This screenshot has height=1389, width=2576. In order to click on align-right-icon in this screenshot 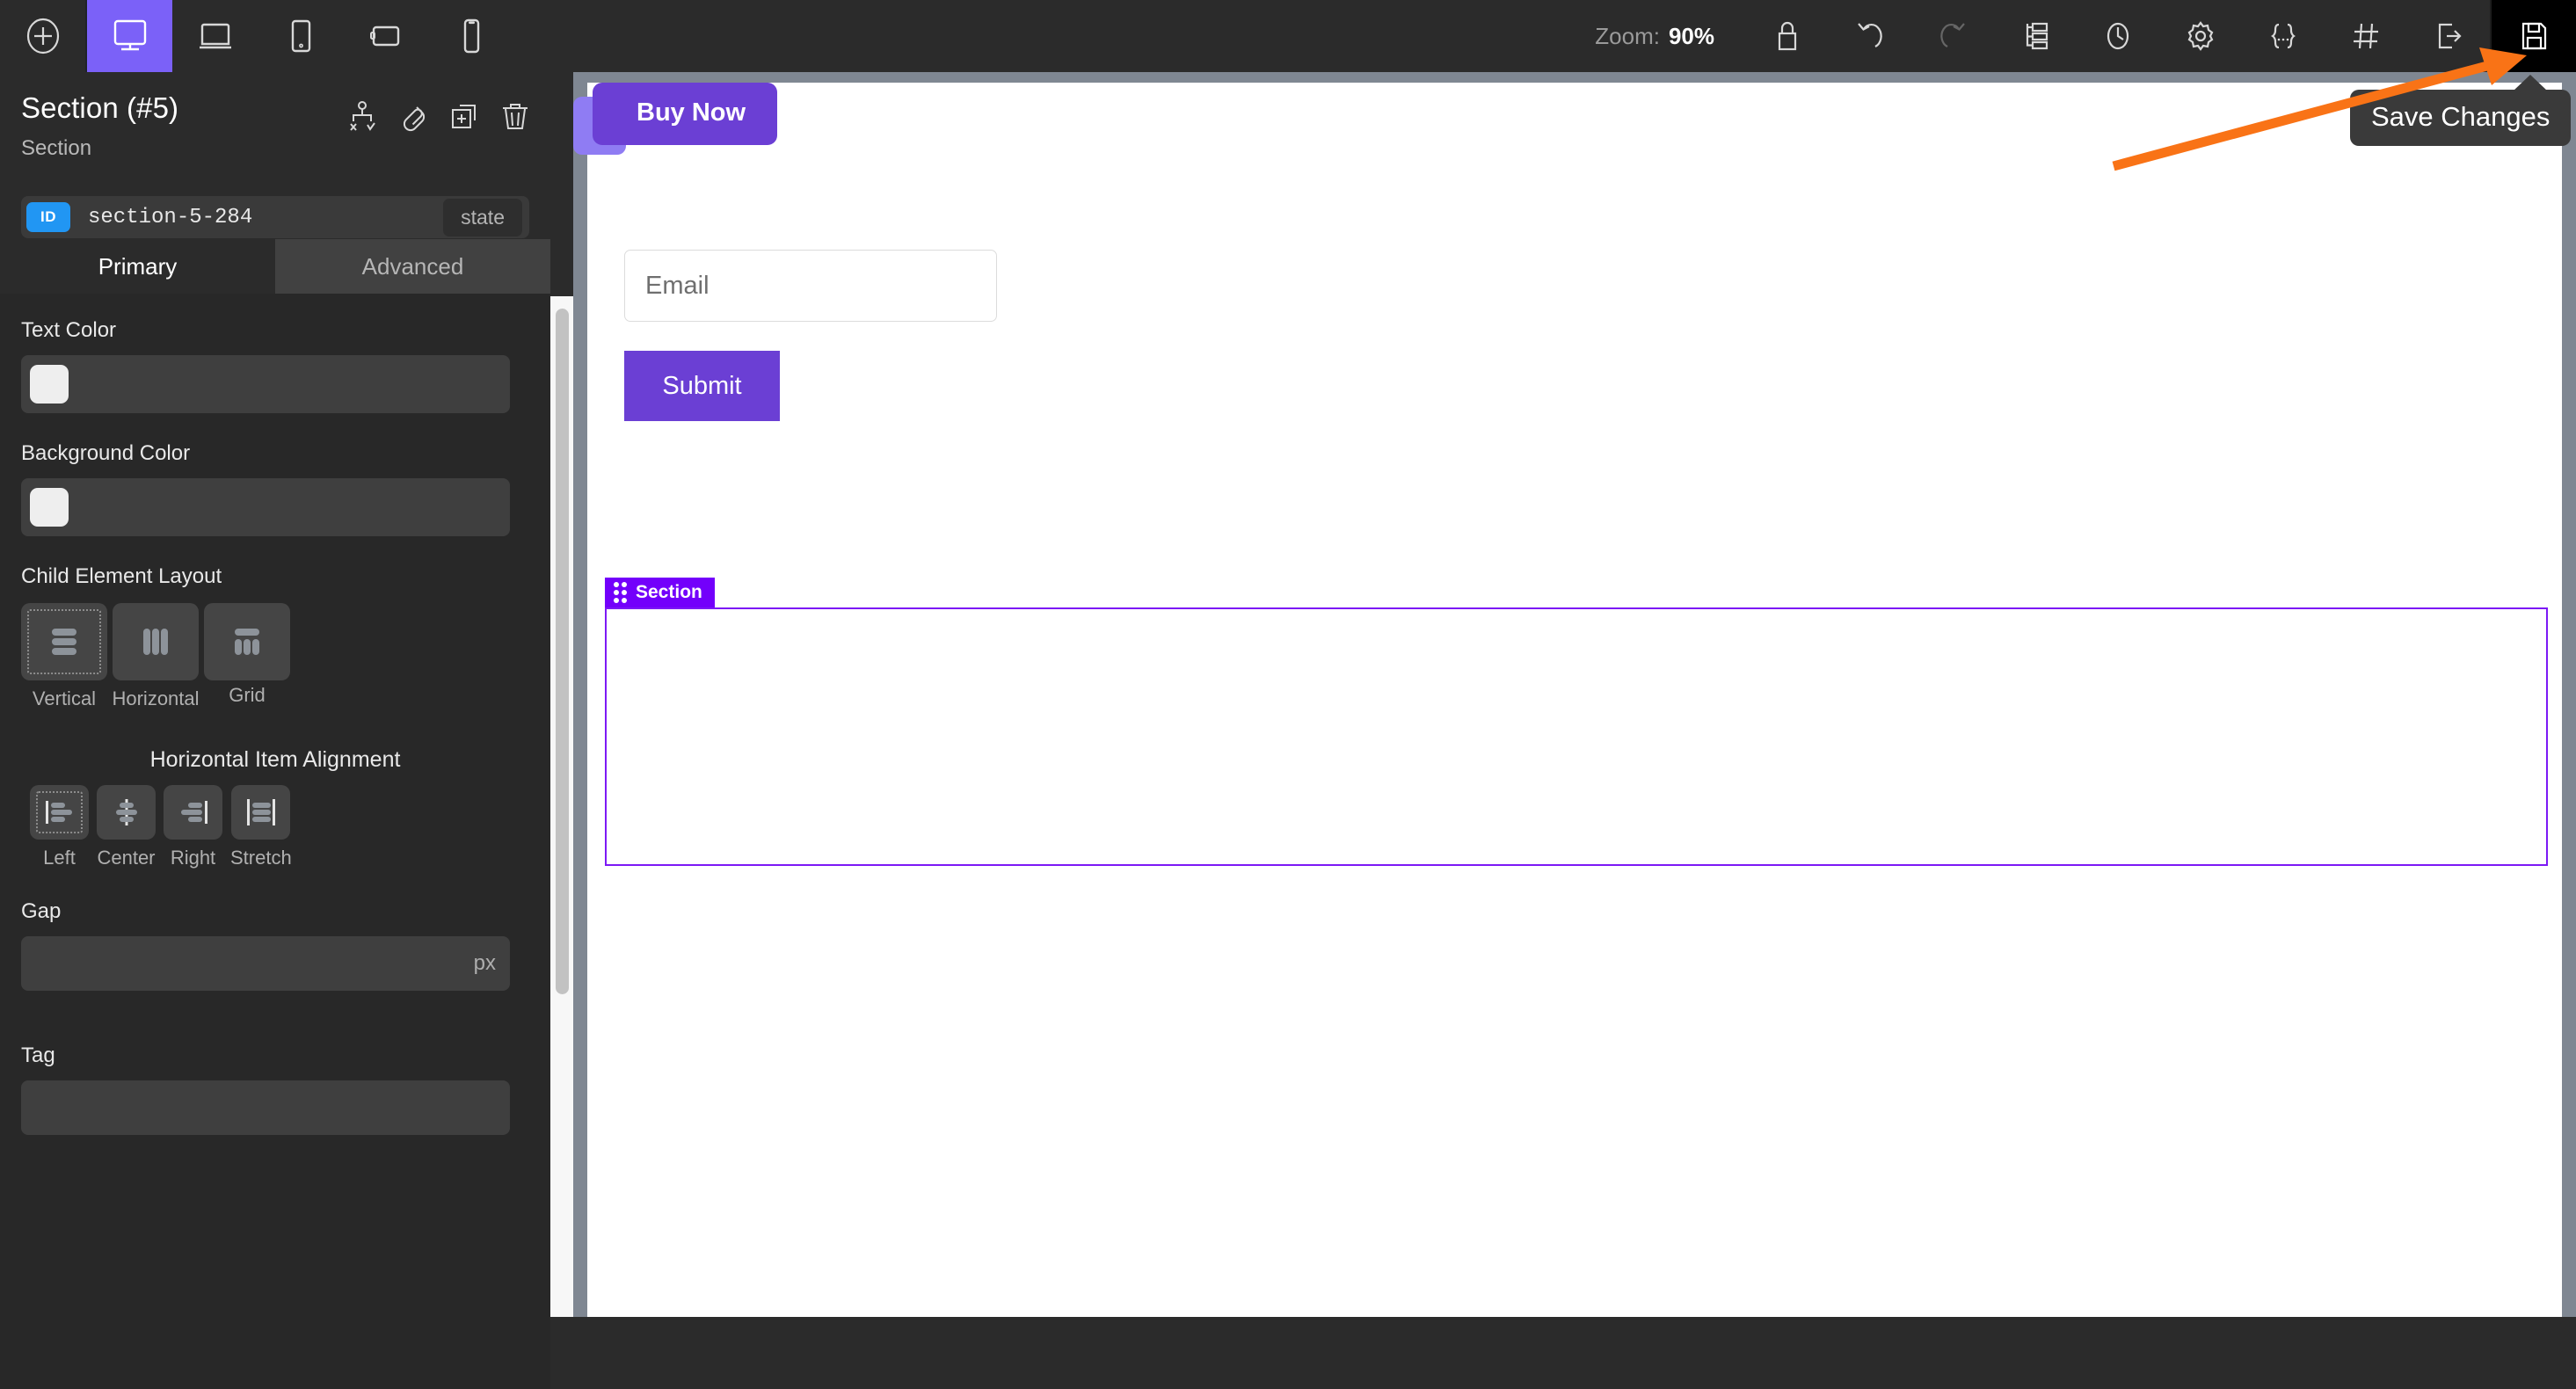, I will do `click(193, 812)`.